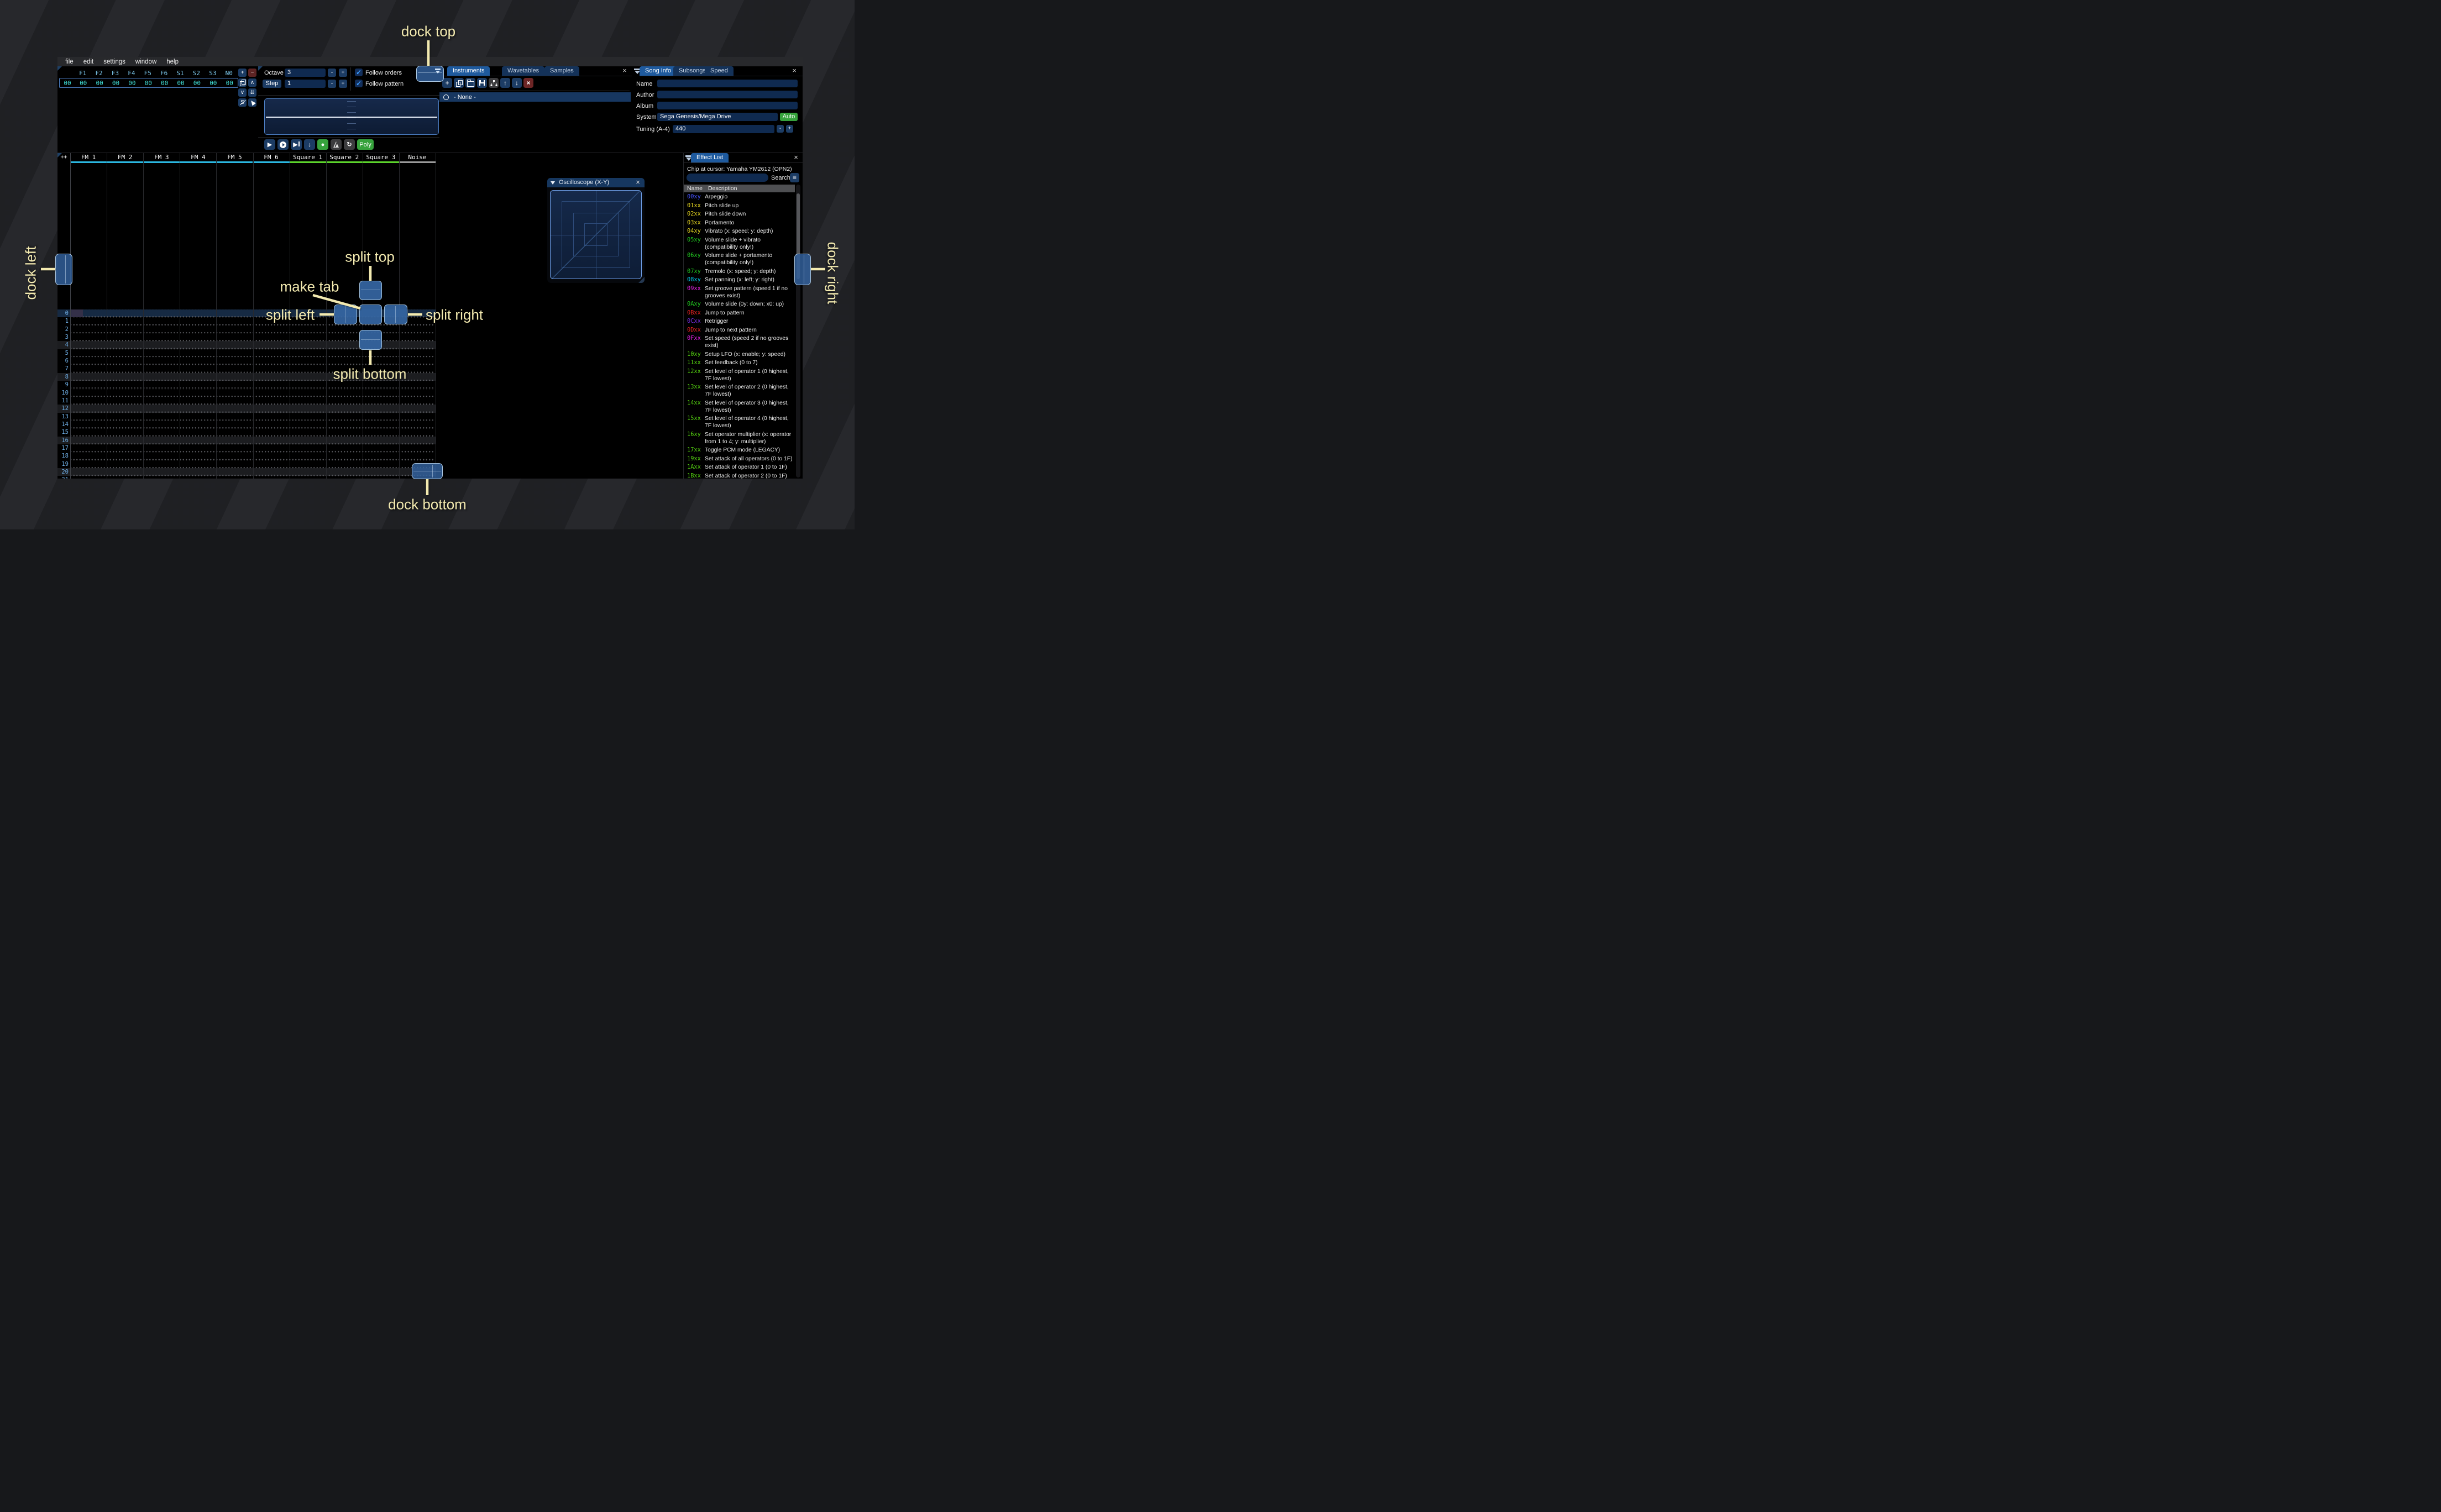  Describe the element at coordinates (246, 472) in the screenshot. I see `pattern-row-20: 20` at that location.